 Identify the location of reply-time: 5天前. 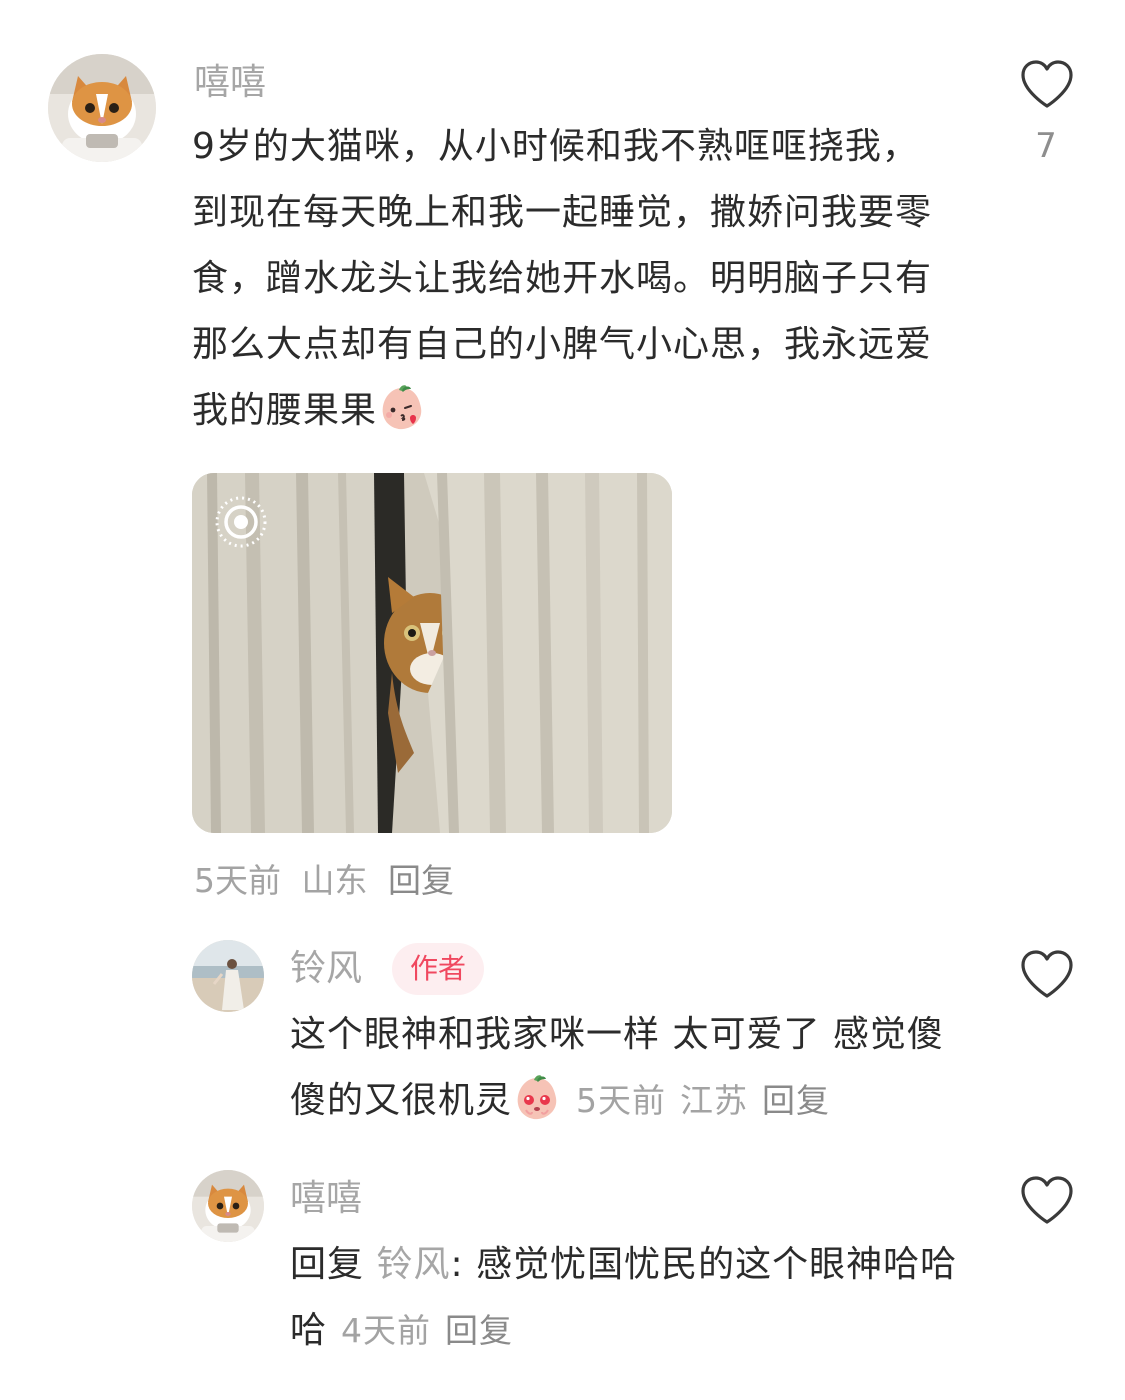
(621, 1100).